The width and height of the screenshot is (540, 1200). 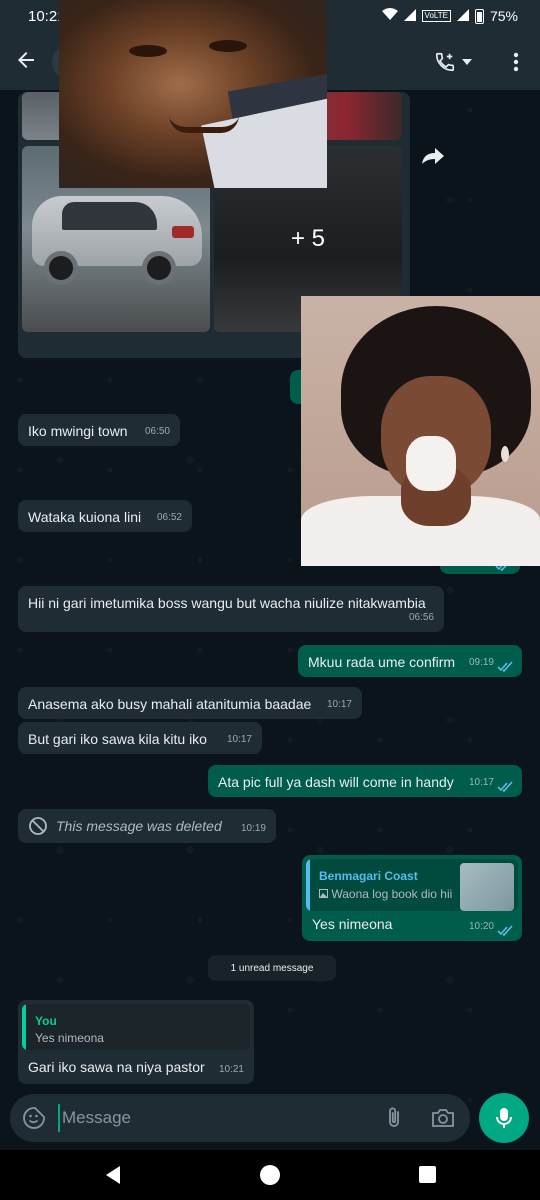 I want to click on microphone-icon, so click(x=504, y=1118).